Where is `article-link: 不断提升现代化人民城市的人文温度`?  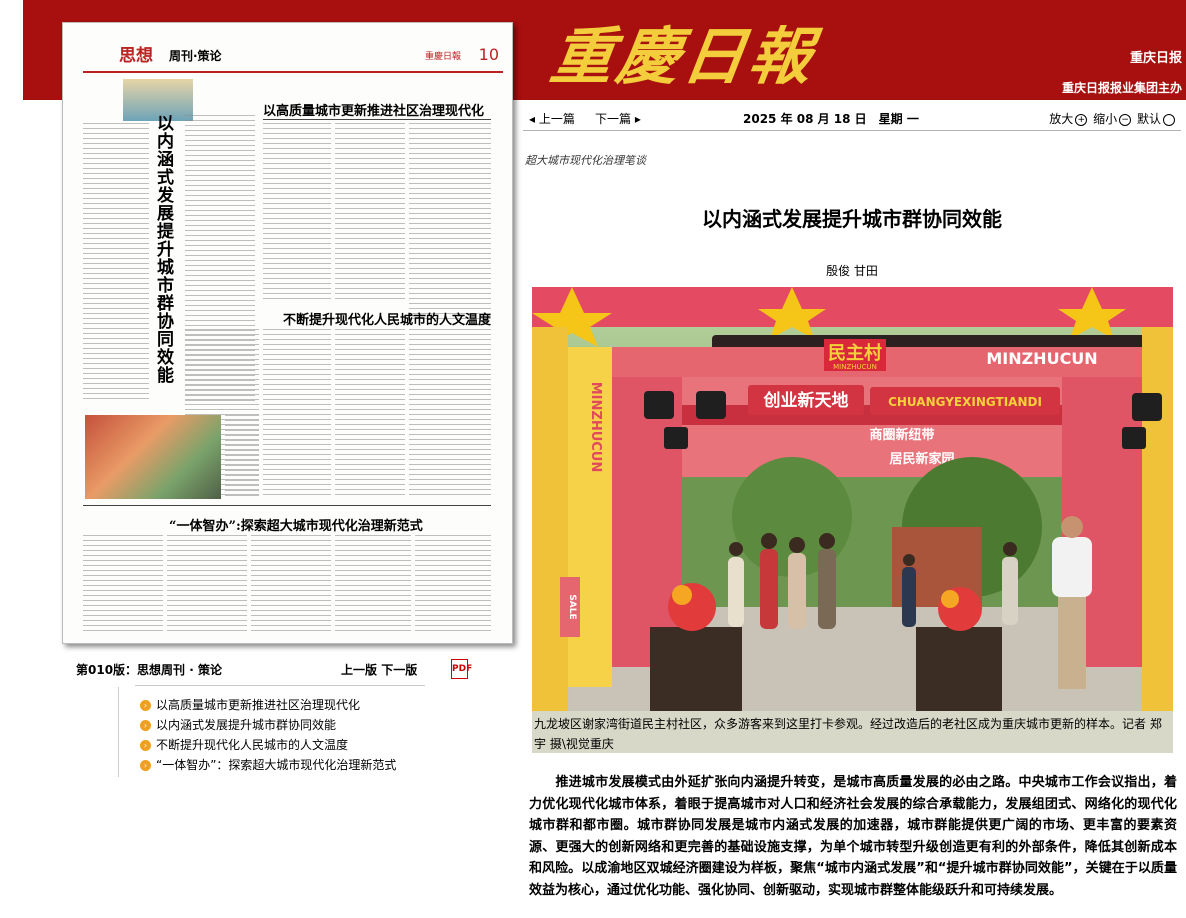 article-link: 不断提升现代化人民城市的人文温度 is located at coordinates (252, 745).